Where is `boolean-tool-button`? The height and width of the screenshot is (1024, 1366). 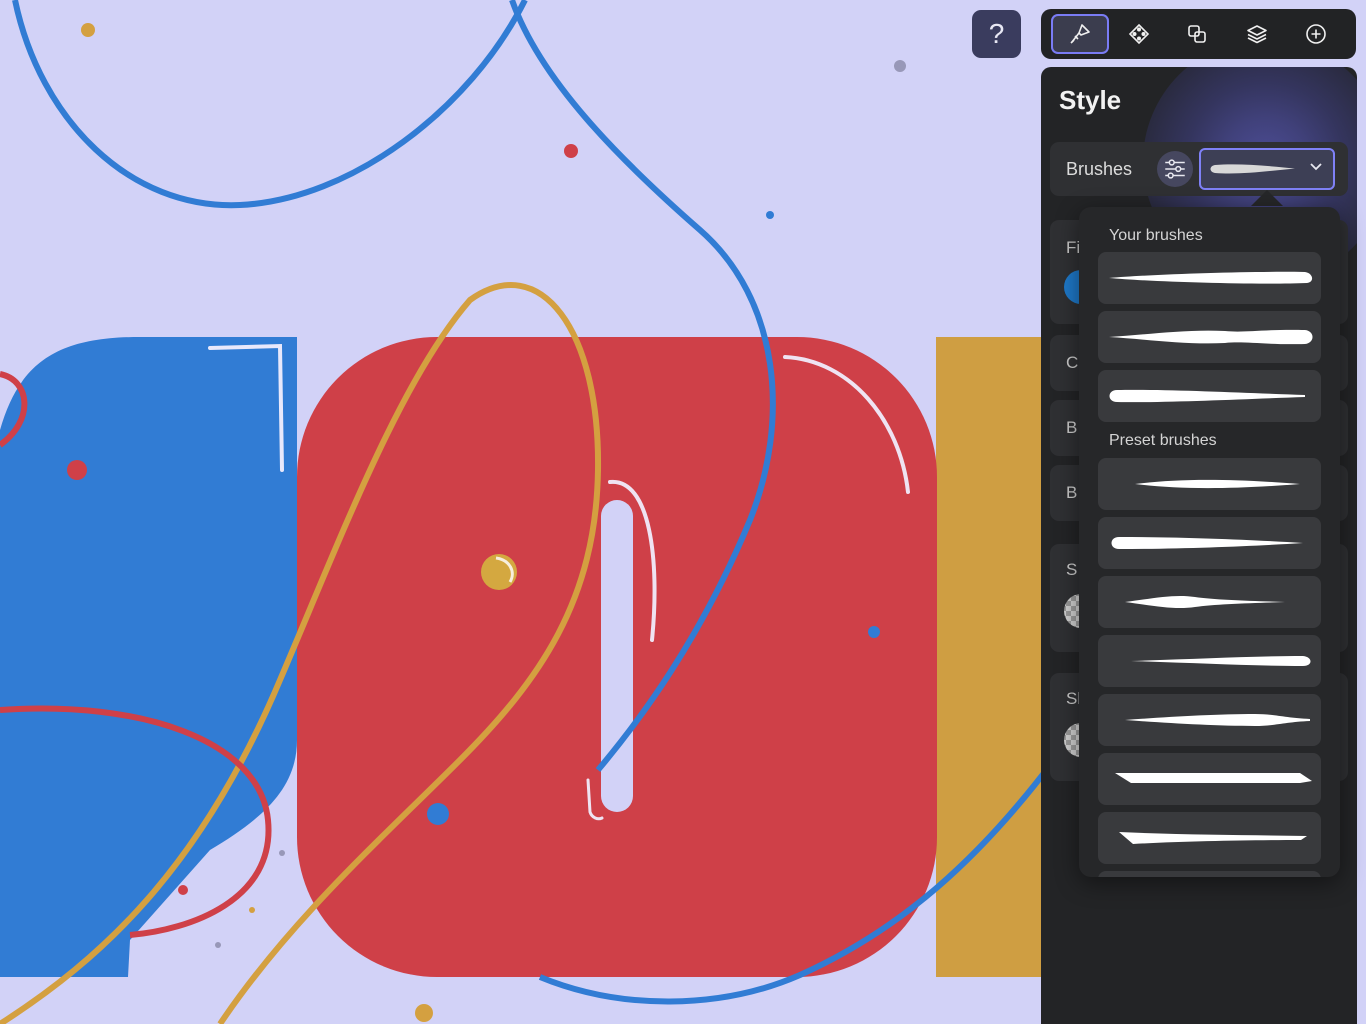
boolean-tool-button is located at coordinates (1197, 34).